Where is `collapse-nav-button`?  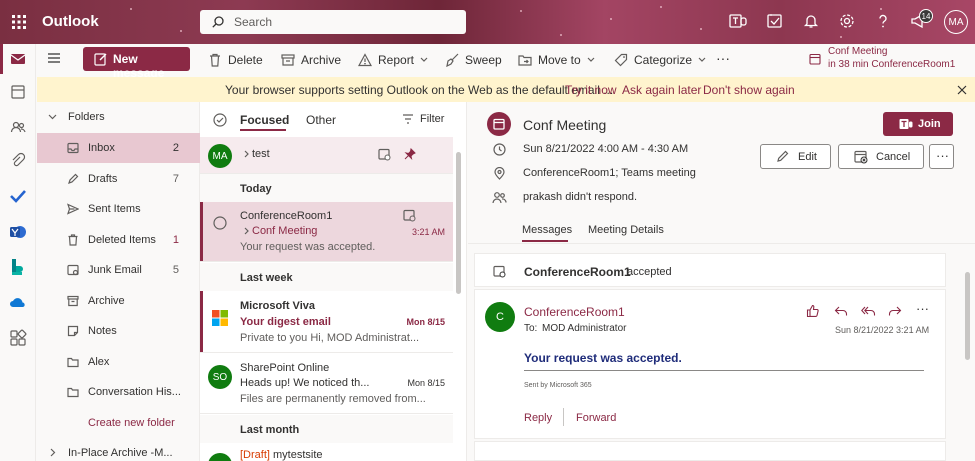 collapse-nav-button is located at coordinates (54, 58).